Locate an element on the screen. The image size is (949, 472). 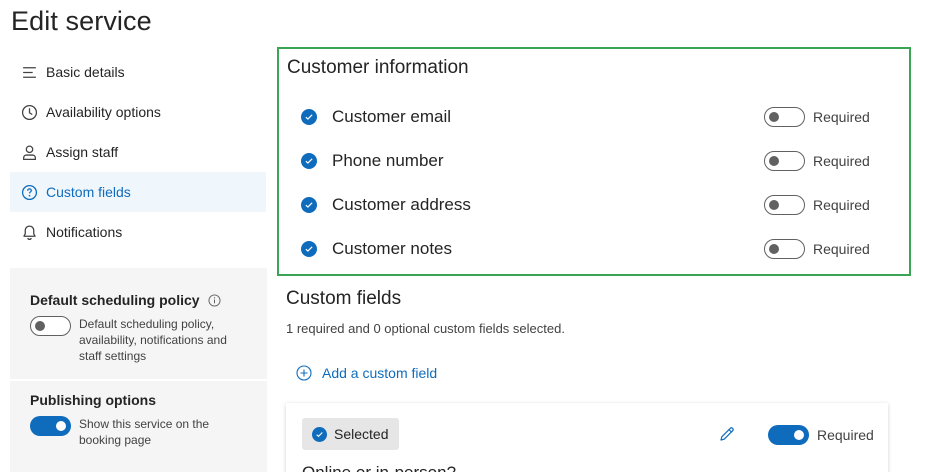
customer-field-row: Customer notes Required is located at coordinates (601, 249).